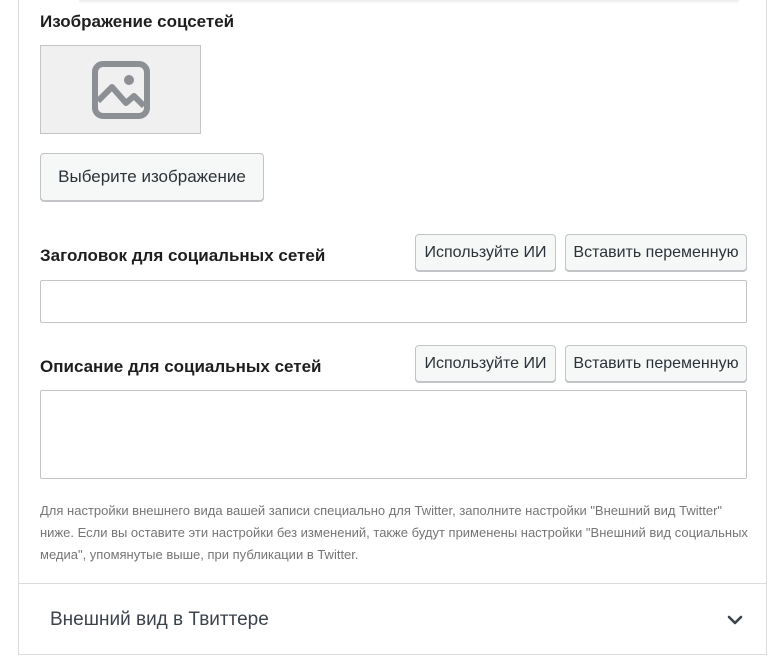 The height and width of the screenshot is (670, 783). What do you see at coordinates (183, 255) in the screenshot?
I see `social-title-label: Заголовок для социальных сетей` at bounding box center [183, 255].